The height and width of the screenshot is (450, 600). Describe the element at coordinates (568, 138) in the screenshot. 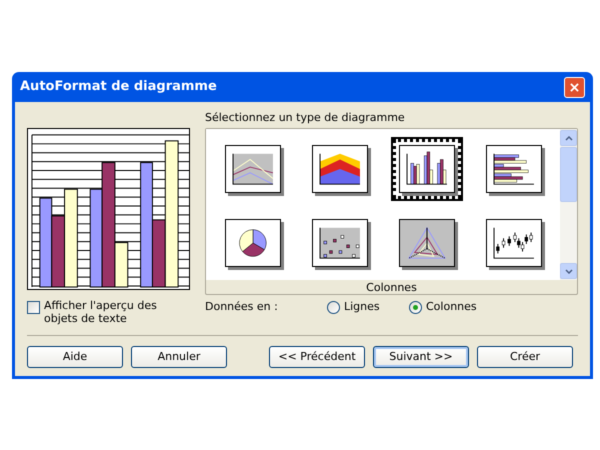

I see `scroll-up-icon` at that location.